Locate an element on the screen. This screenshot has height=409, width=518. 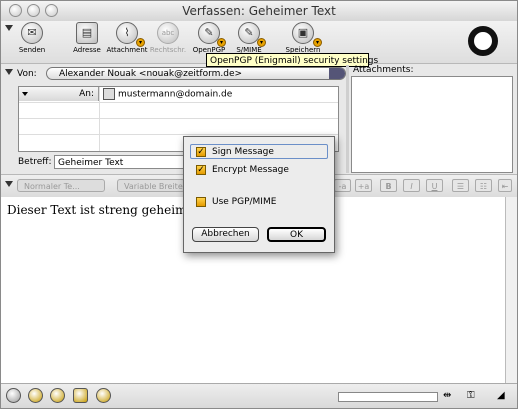
subject-input: Geheimer Text is located at coordinates (128, 162).